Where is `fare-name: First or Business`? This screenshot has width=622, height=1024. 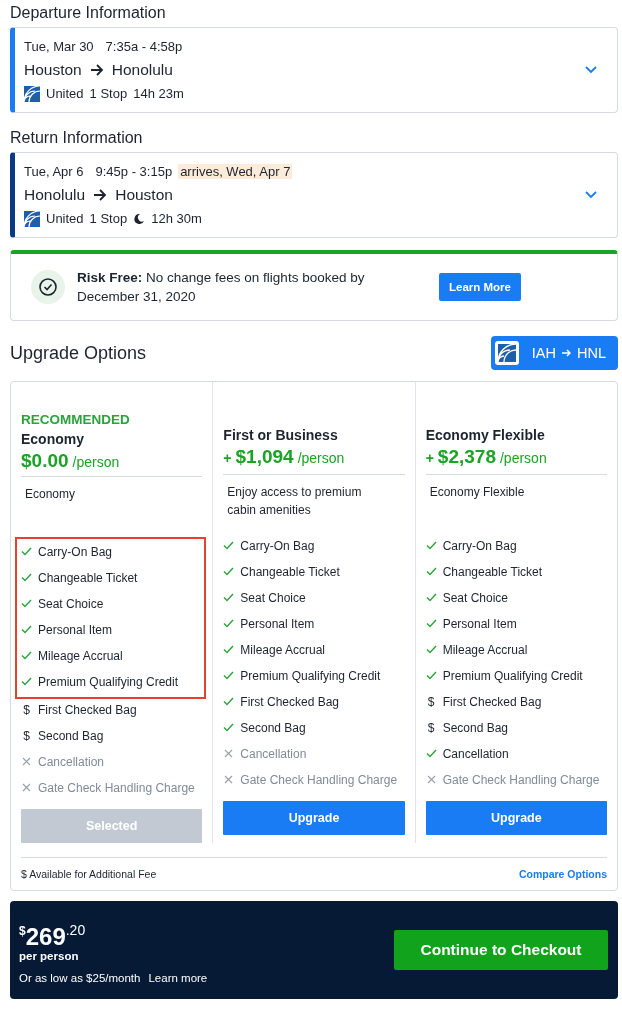
fare-name: First or Business is located at coordinates (281, 435).